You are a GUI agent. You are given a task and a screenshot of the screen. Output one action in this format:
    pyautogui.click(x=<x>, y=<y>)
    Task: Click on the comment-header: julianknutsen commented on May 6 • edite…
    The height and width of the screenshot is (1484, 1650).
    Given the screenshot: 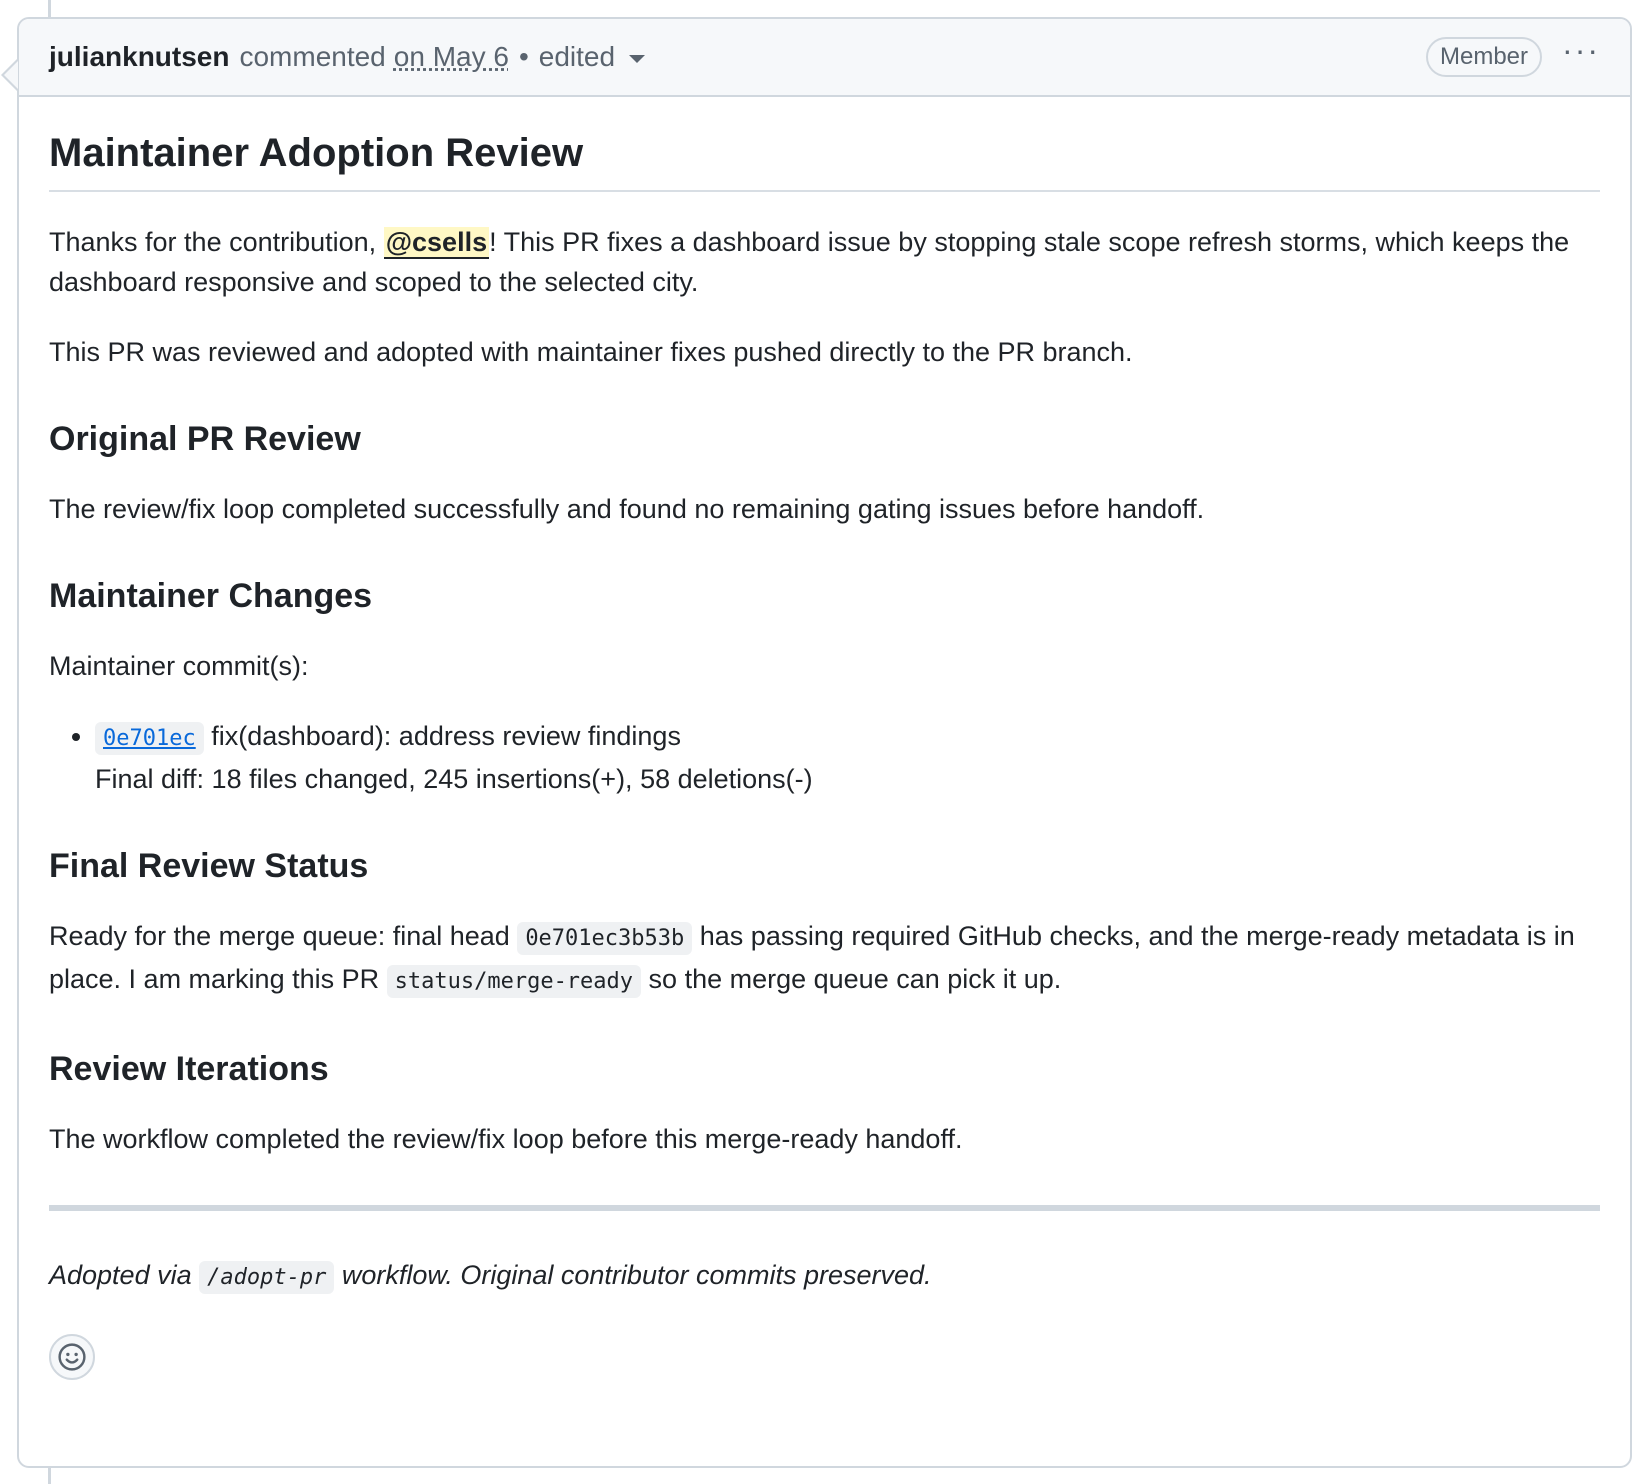 What is the action you would take?
    pyautogui.click(x=824, y=58)
    